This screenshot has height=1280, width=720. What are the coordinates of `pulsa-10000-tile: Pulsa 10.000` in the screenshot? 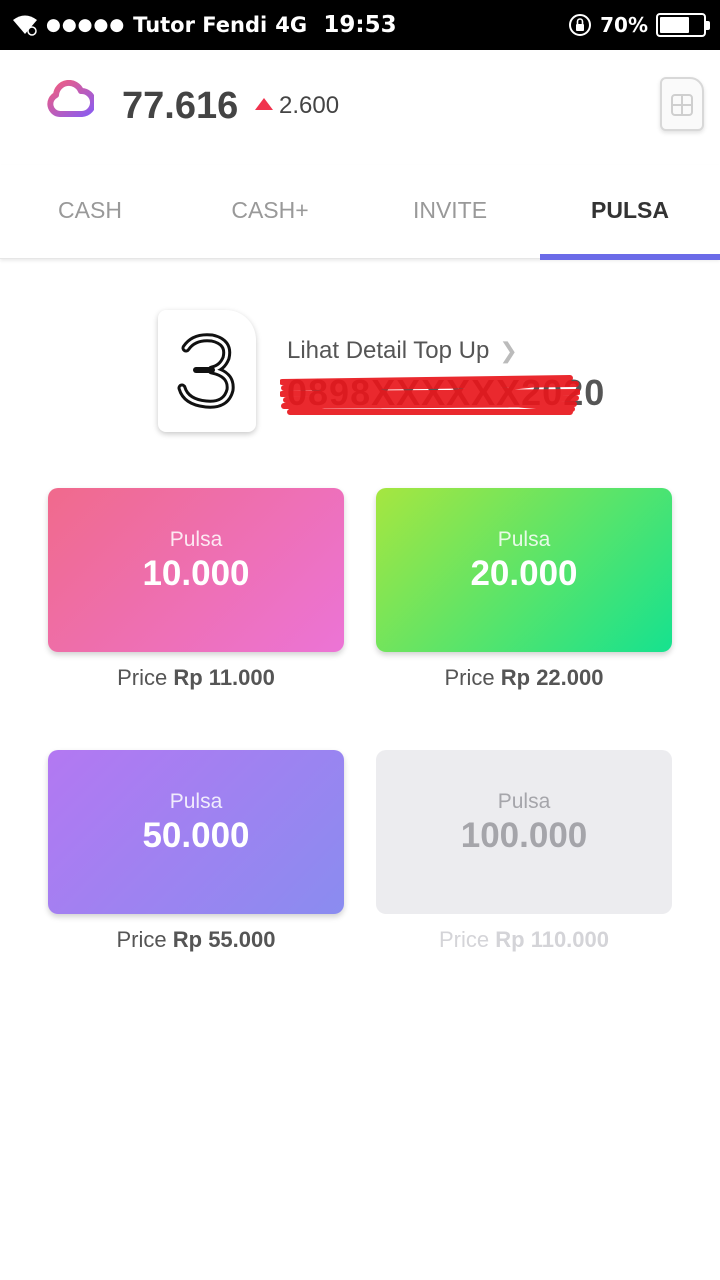 It's located at (196, 570).